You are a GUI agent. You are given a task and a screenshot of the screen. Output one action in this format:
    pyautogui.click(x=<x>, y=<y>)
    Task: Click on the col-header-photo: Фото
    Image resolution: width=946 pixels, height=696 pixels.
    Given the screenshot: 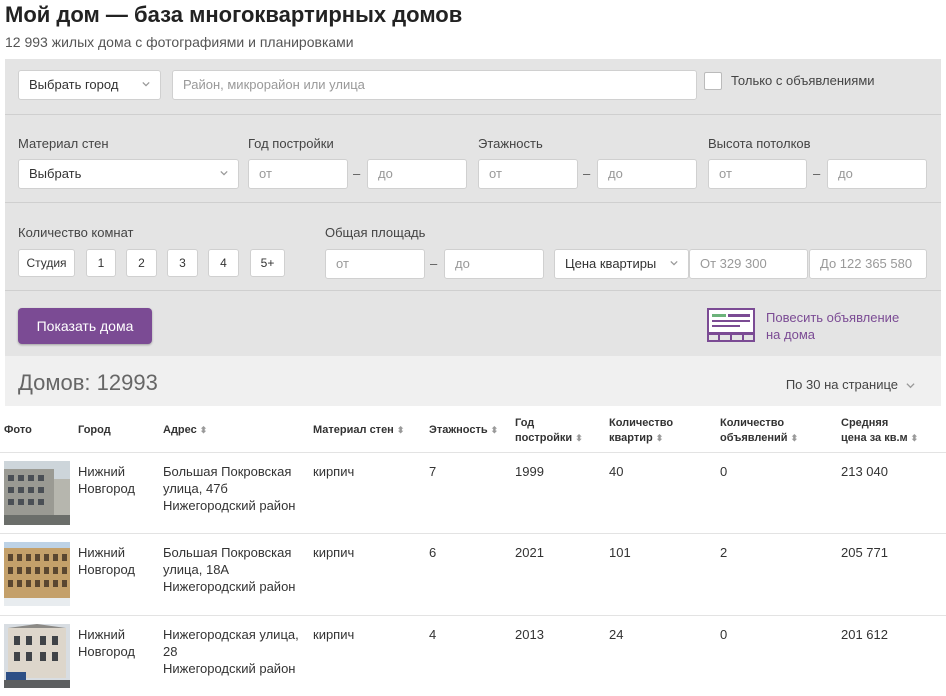 What is the action you would take?
    pyautogui.click(x=18, y=430)
    